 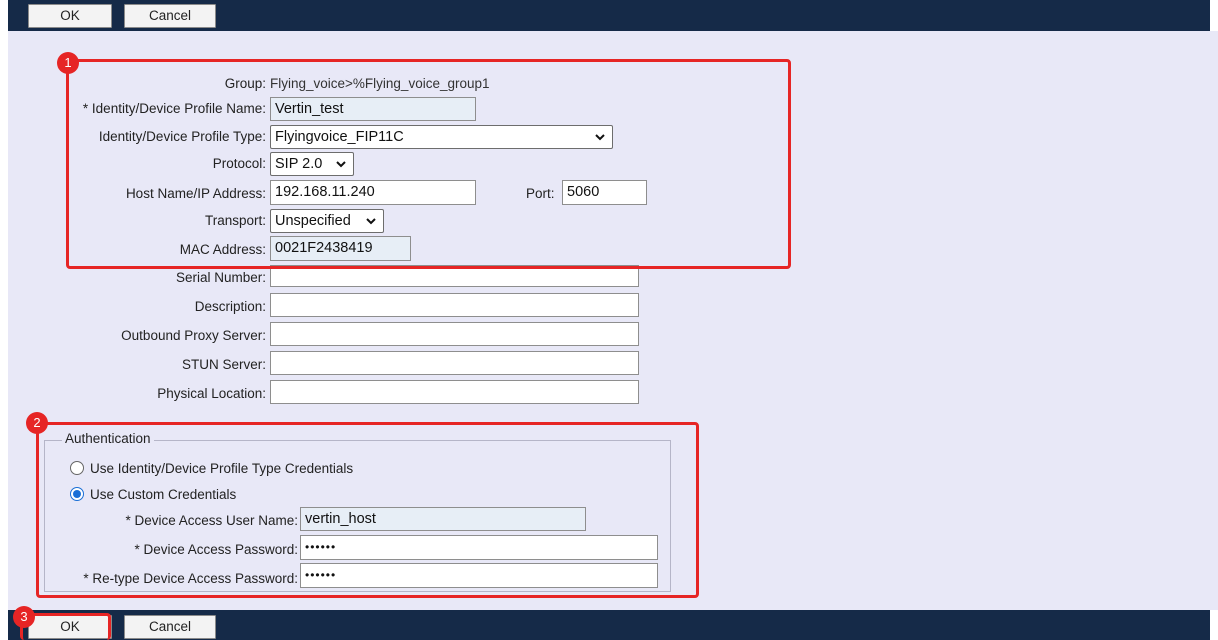 What do you see at coordinates (223, 364) in the screenshot?
I see `stun-label: STUN Server:` at bounding box center [223, 364].